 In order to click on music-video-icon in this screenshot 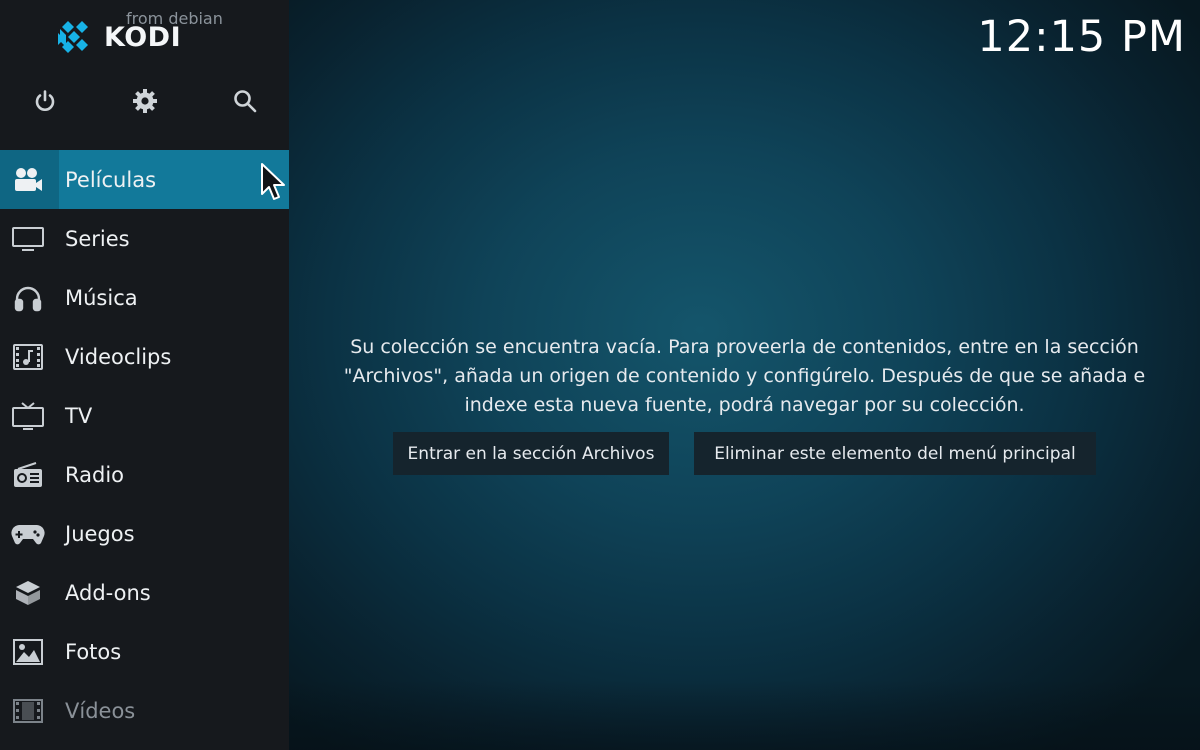, I will do `click(28, 357)`.